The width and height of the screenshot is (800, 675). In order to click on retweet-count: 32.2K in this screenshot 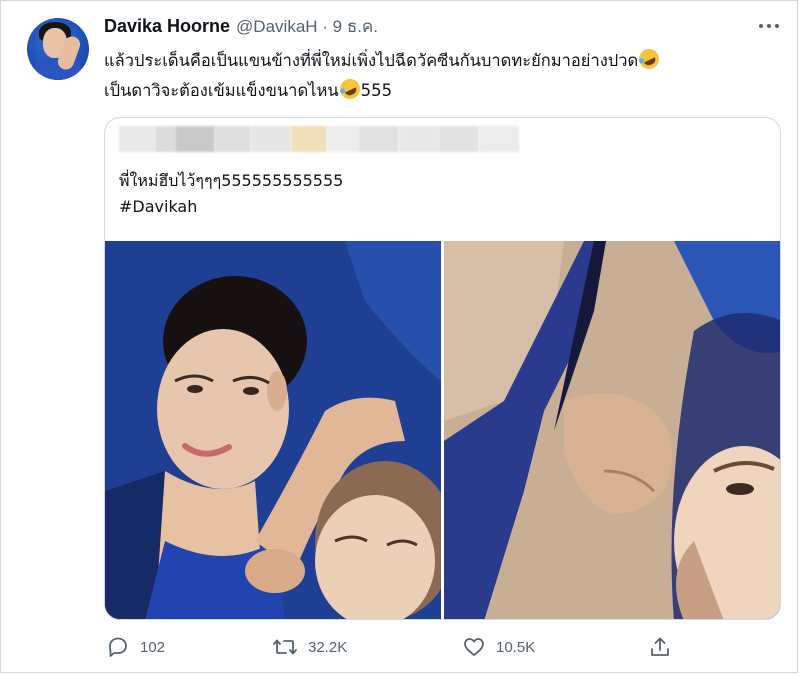, I will do `click(328, 647)`.